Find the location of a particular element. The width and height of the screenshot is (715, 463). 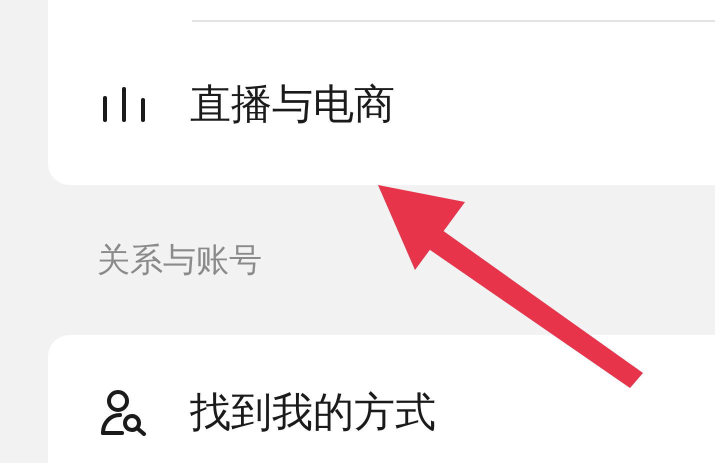

settings-item: 找到我的方式 is located at coordinates (313, 412).